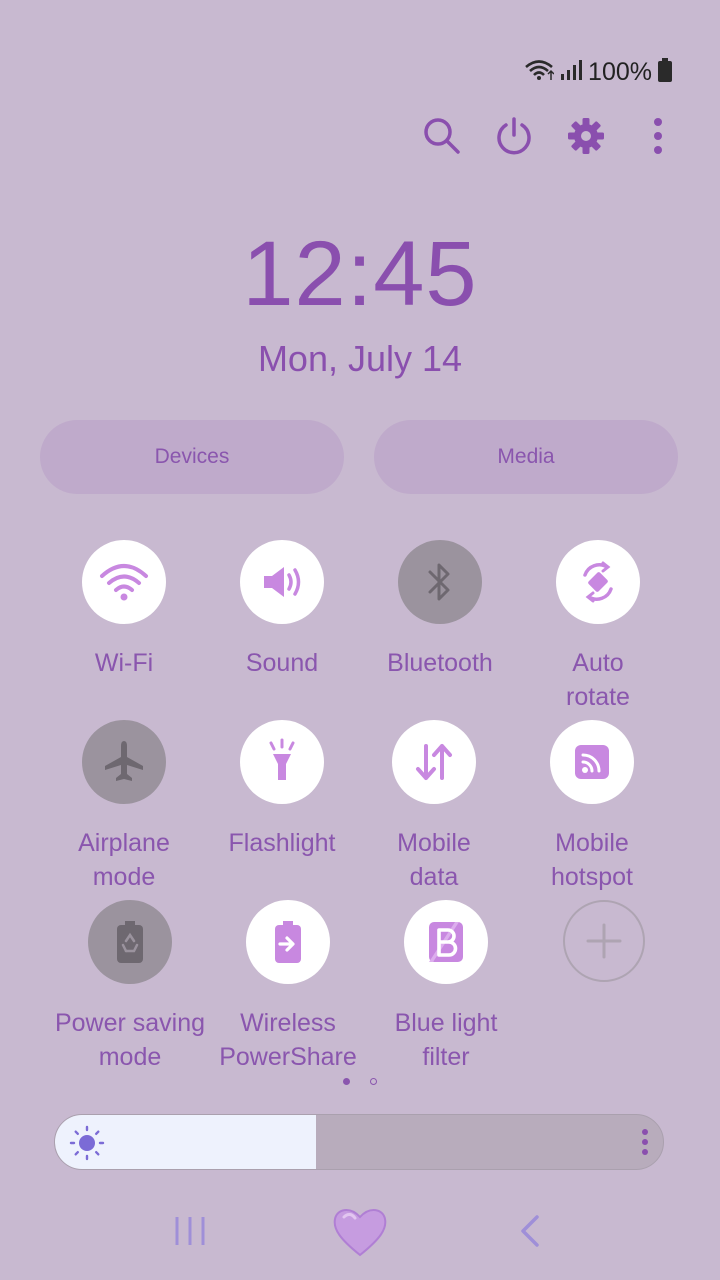  Describe the element at coordinates (592, 807) in the screenshot. I see `tile-mobile-hotspot: Mobile hotspot` at that location.